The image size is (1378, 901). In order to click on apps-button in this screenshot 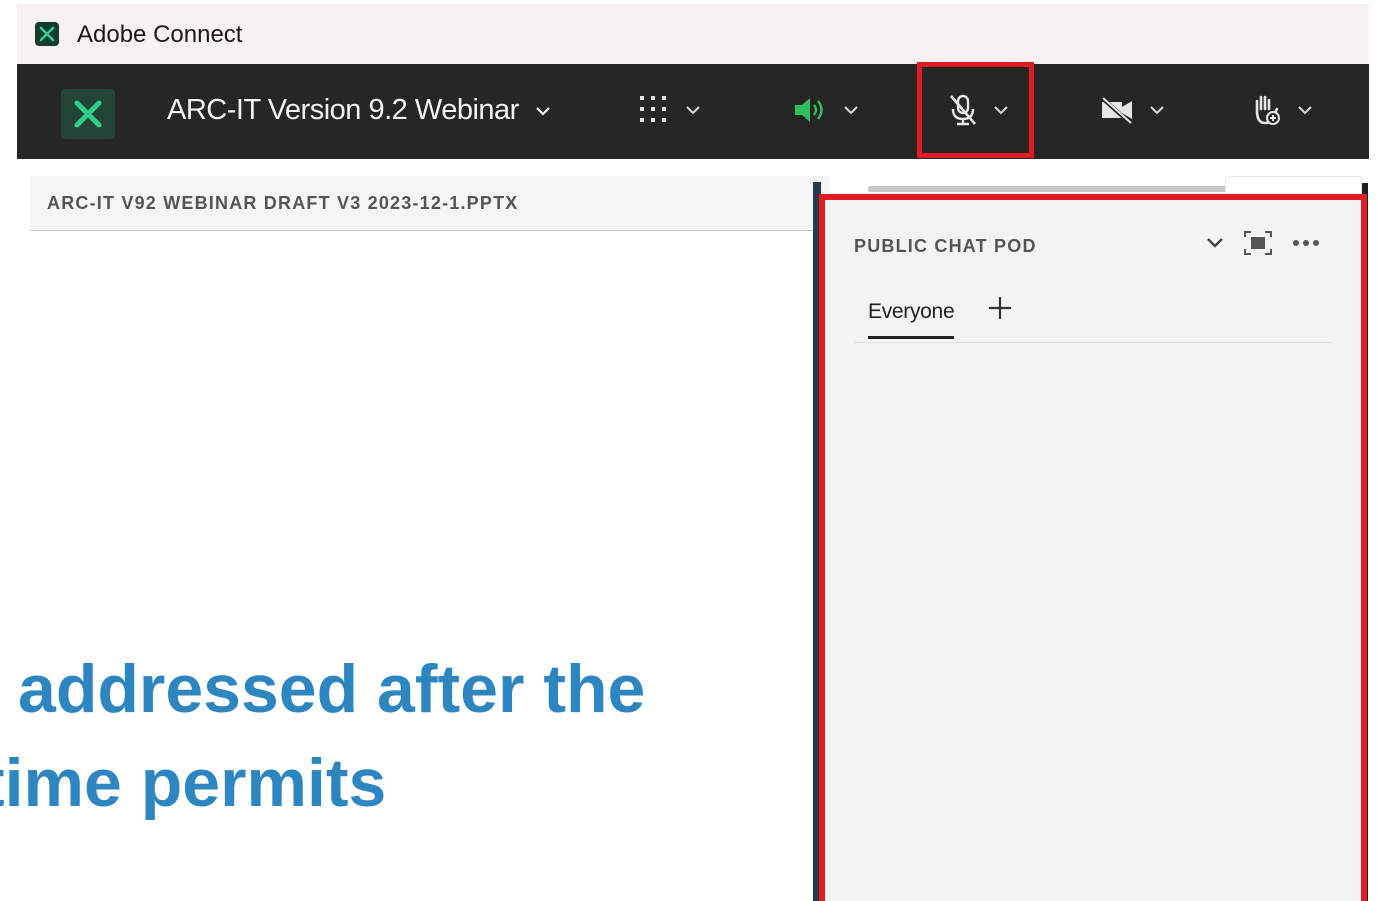, I will do `click(669, 110)`.